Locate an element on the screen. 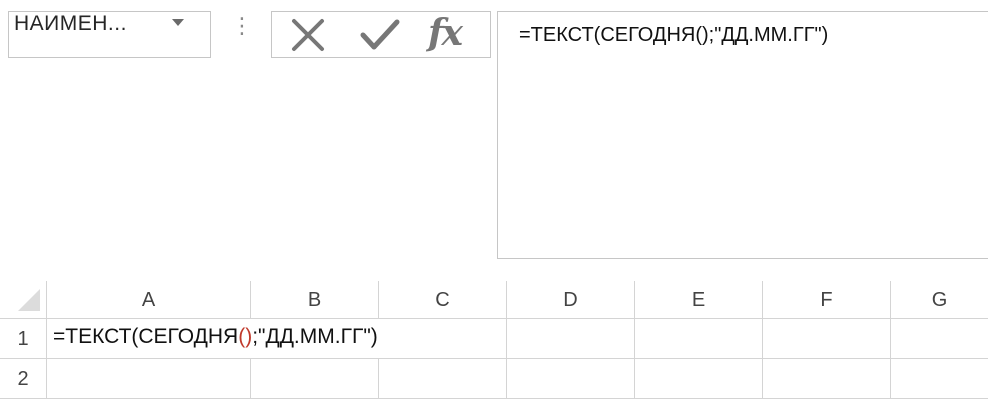  column-header-e: E is located at coordinates (699, 300).